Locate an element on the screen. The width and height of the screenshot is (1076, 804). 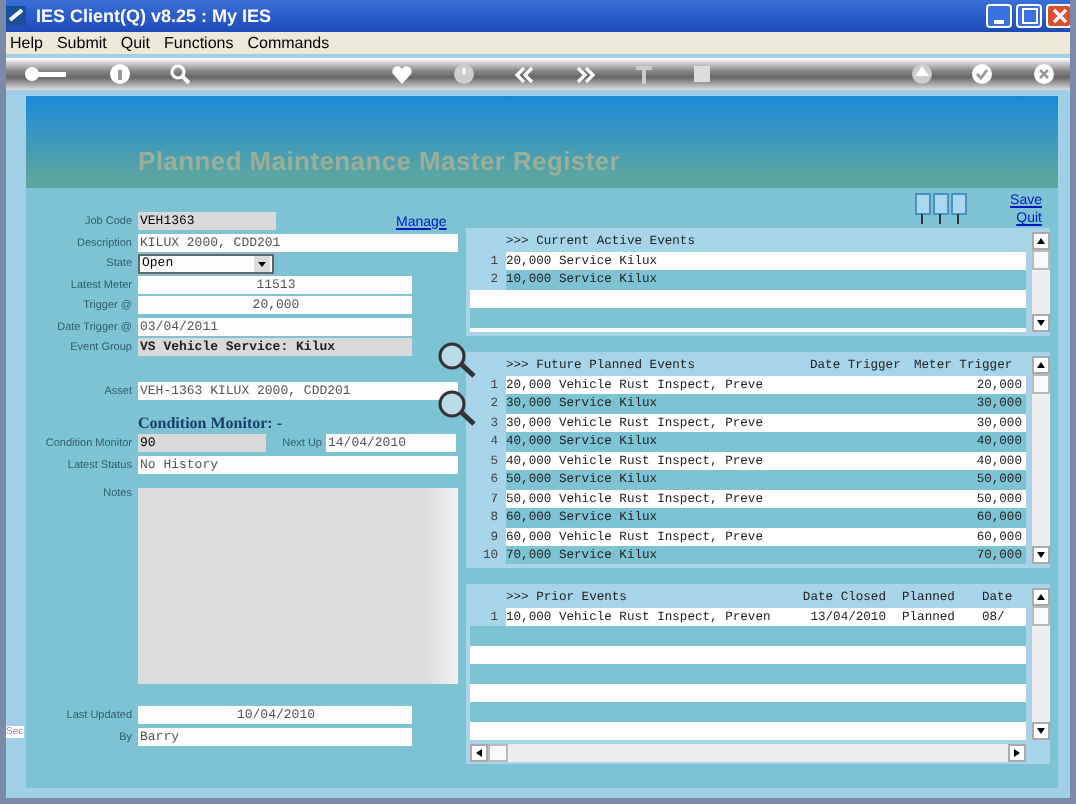
scroll-right-icon is located at coordinates (1017, 753).